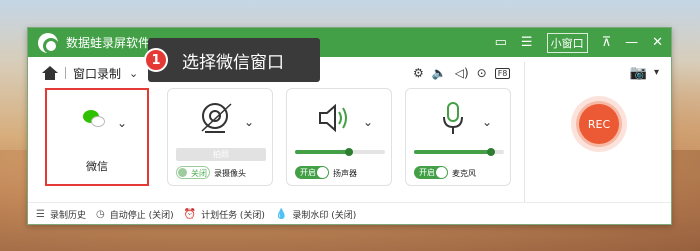 The width and height of the screenshot is (700, 251). Describe the element at coordinates (95, 119) in the screenshot. I see `wechat-icon` at that location.